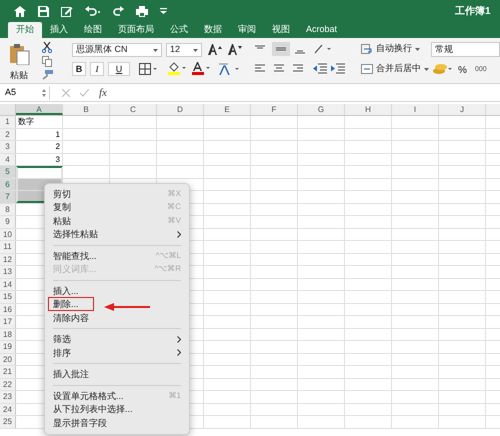 The width and height of the screenshot is (500, 436). I want to click on column-header: B, so click(86, 109).